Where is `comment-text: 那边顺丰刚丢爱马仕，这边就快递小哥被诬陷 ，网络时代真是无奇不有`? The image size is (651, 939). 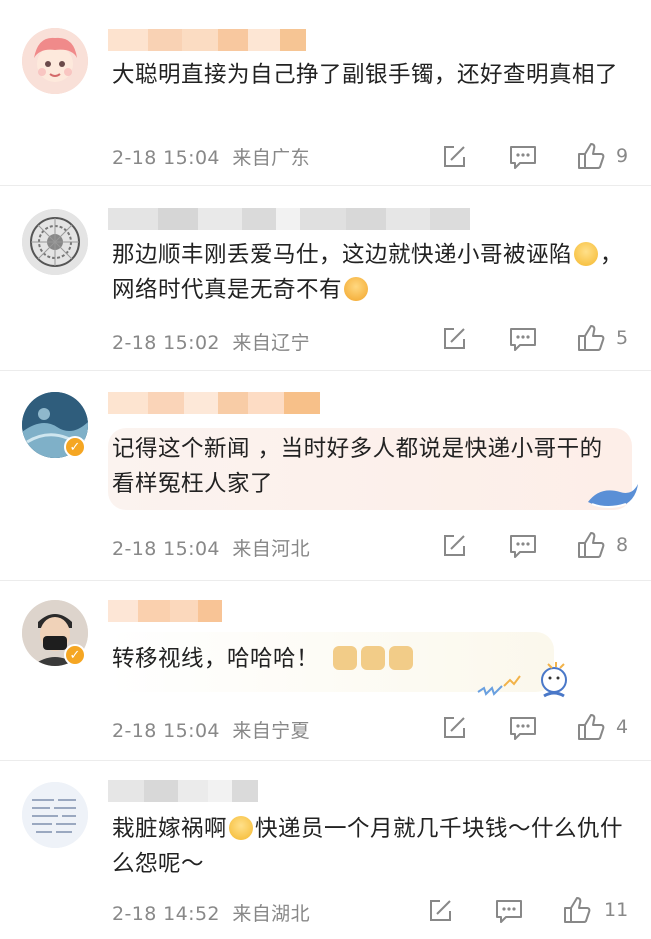
comment-text: 那边顺丰刚丢爱马仕，这边就快递小哥被诬陷 ，网络时代真是无奇不有 is located at coordinates (372, 273).